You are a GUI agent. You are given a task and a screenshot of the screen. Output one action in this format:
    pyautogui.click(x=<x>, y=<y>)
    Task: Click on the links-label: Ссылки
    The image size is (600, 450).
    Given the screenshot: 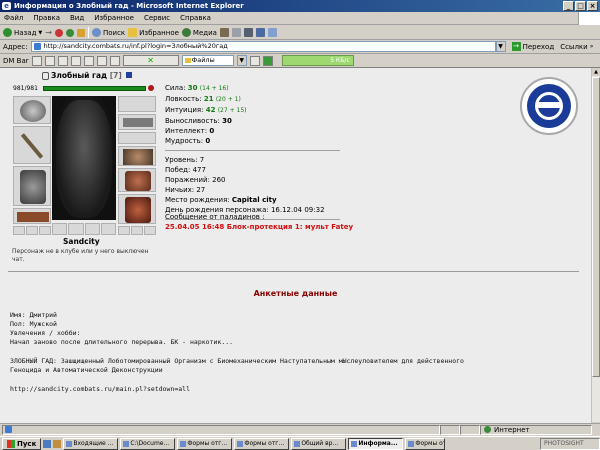 What is the action you would take?
    pyautogui.click(x=574, y=47)
    